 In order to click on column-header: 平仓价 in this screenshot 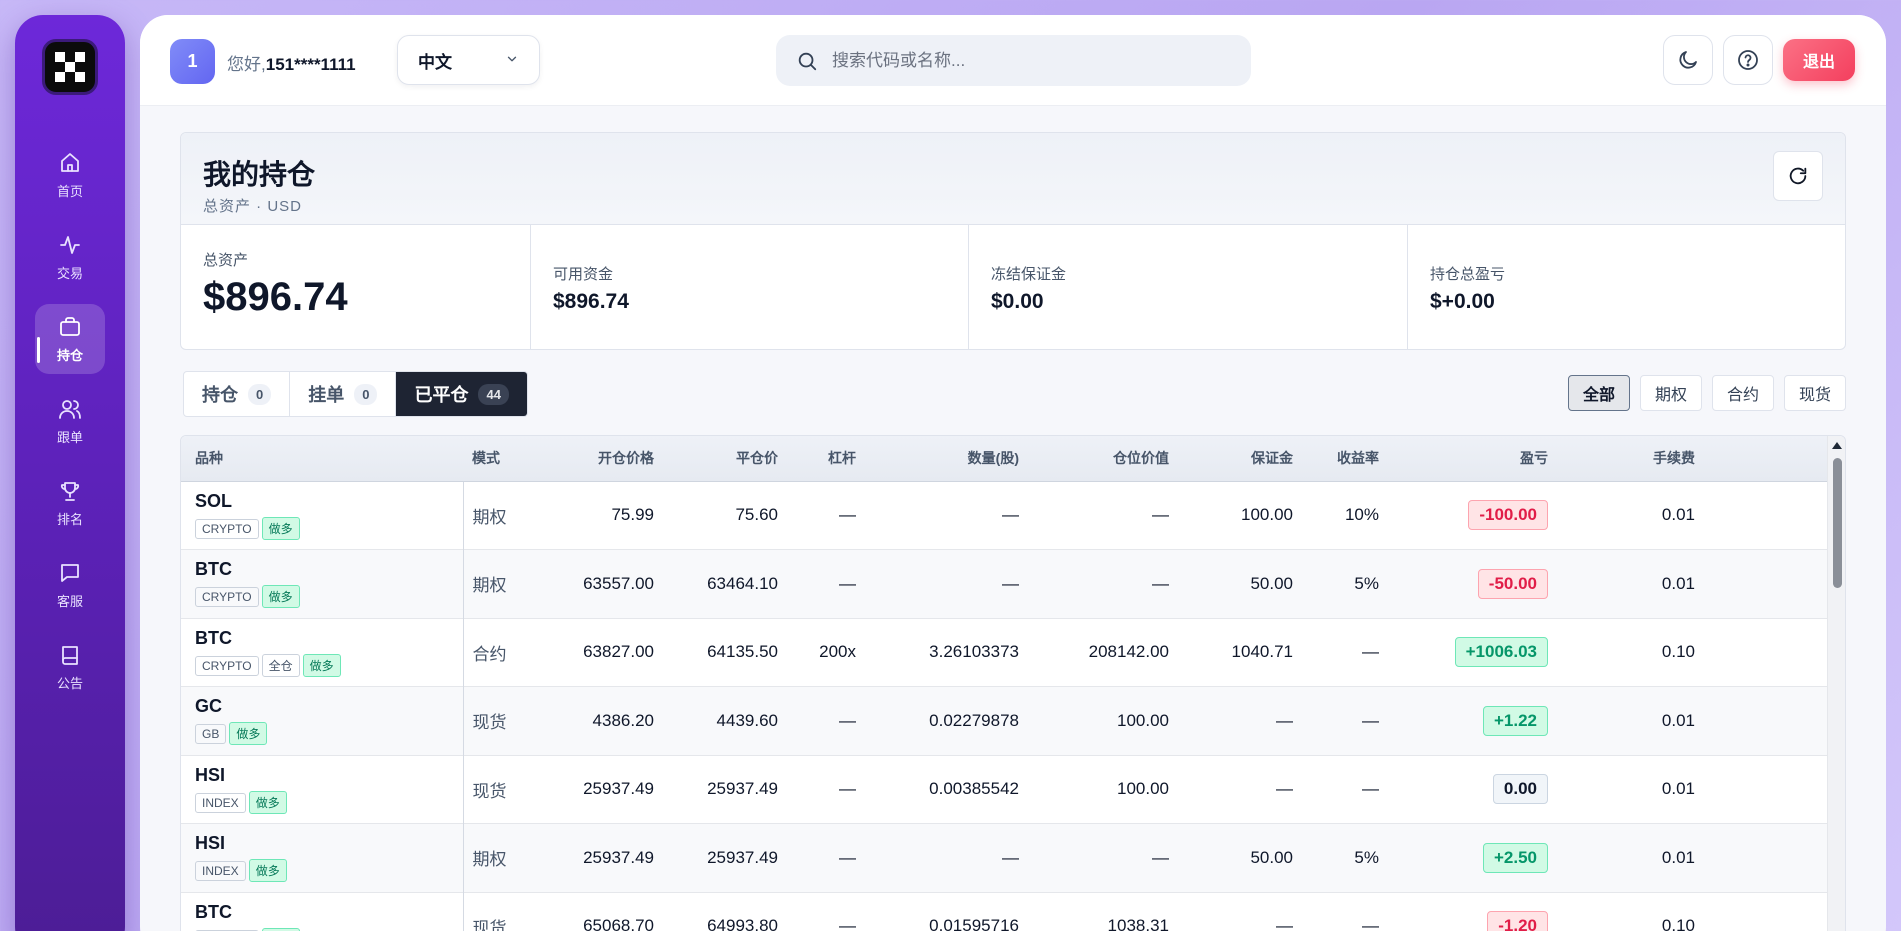, I will do `click(716, 459)`.